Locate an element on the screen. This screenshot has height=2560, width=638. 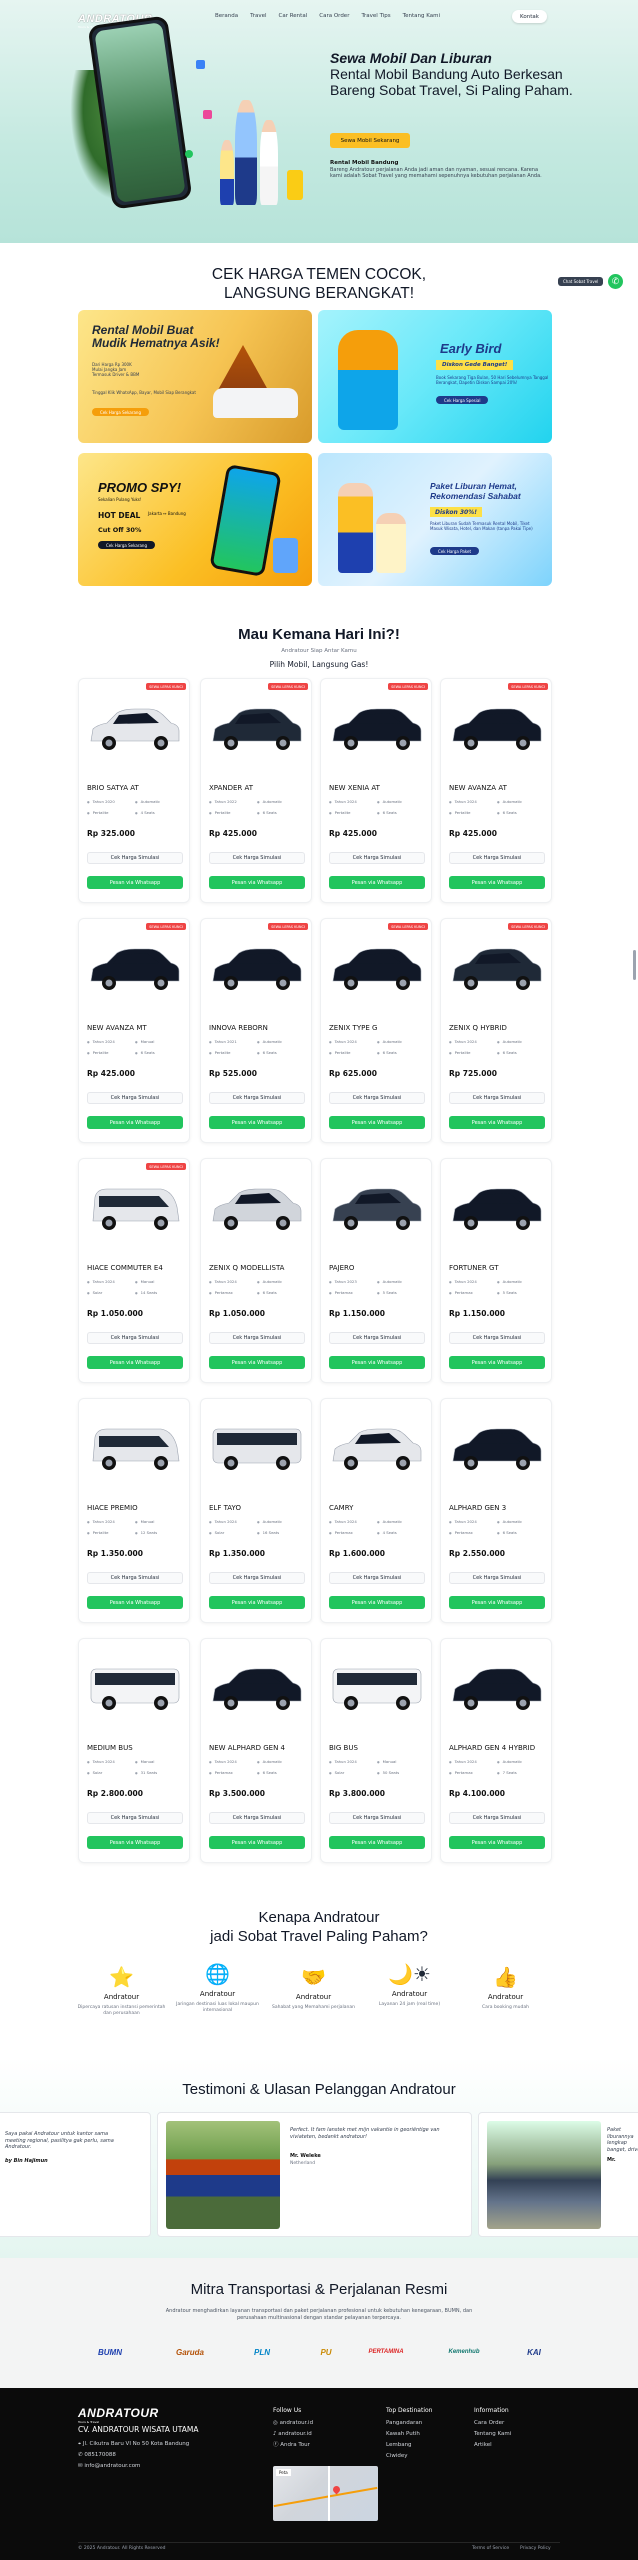
footer-address: ⌖ Jl. Cikutra Baru VI No 50 Kota Bandung is located at coordinates (133, 2444).